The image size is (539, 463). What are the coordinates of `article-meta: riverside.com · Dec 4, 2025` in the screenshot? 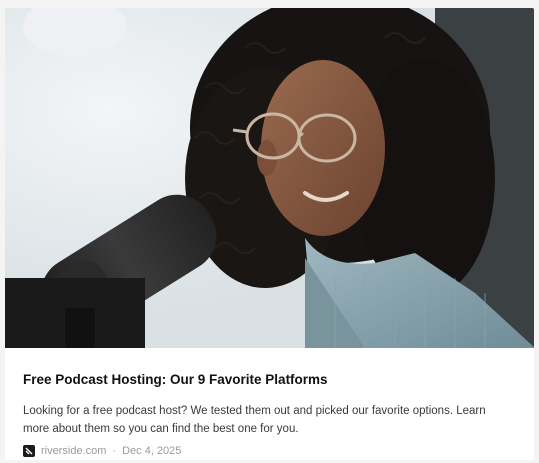 It's located at (102, 451).